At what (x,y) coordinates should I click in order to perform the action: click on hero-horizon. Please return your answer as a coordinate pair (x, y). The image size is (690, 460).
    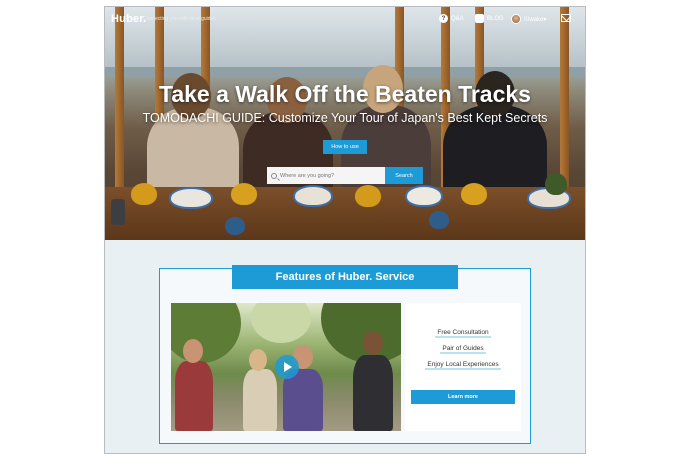
    Looking at the image, I should click on (345, 72).